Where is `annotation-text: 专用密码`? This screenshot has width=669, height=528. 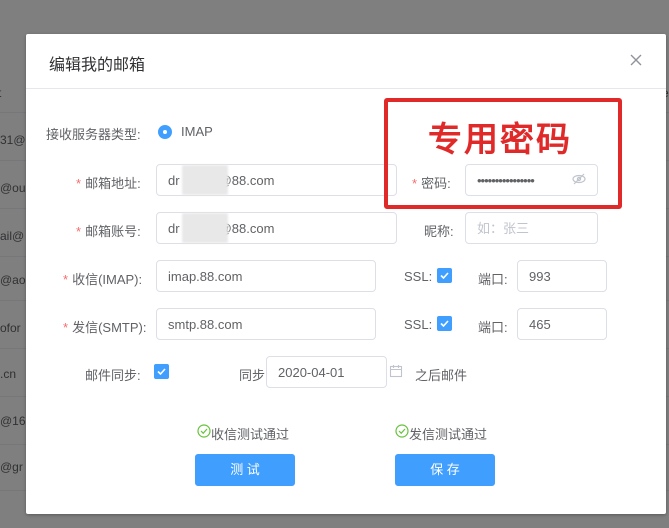 annotation-text: 专用密码 is located at coordinates (500, 140).